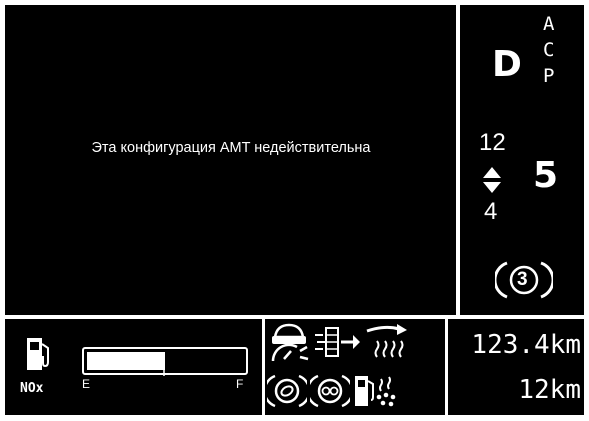 The height and width of the screenshot is (421, 589). What do you see at coordinates (294, 317) in the screenshot?
I see `horizontal-divider` at bounding box center [294, 317].